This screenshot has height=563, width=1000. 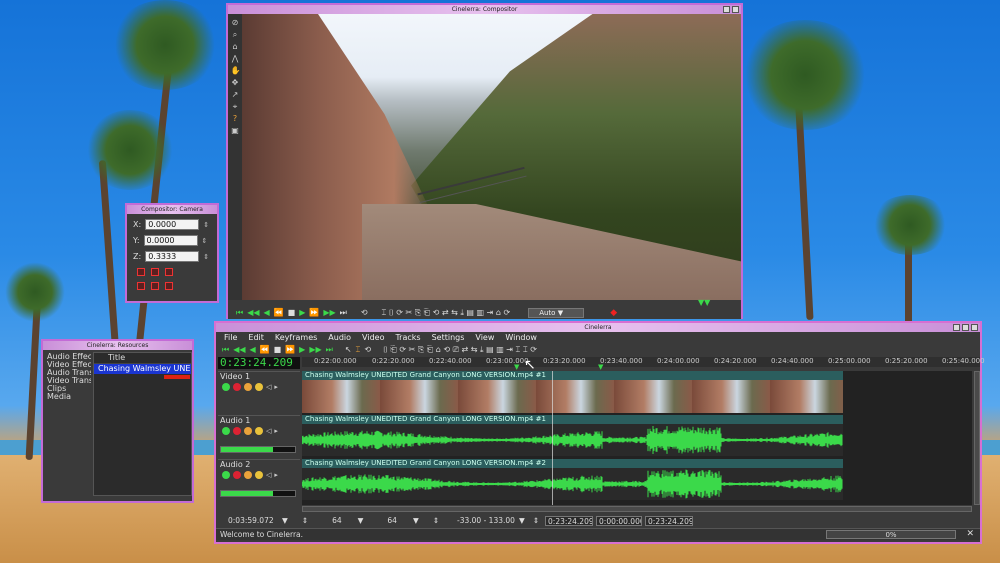 What do you see at coordinates (256, 338) in the screenshot?
I see `menu-edit: Edit` at bounding box center [256, 338].